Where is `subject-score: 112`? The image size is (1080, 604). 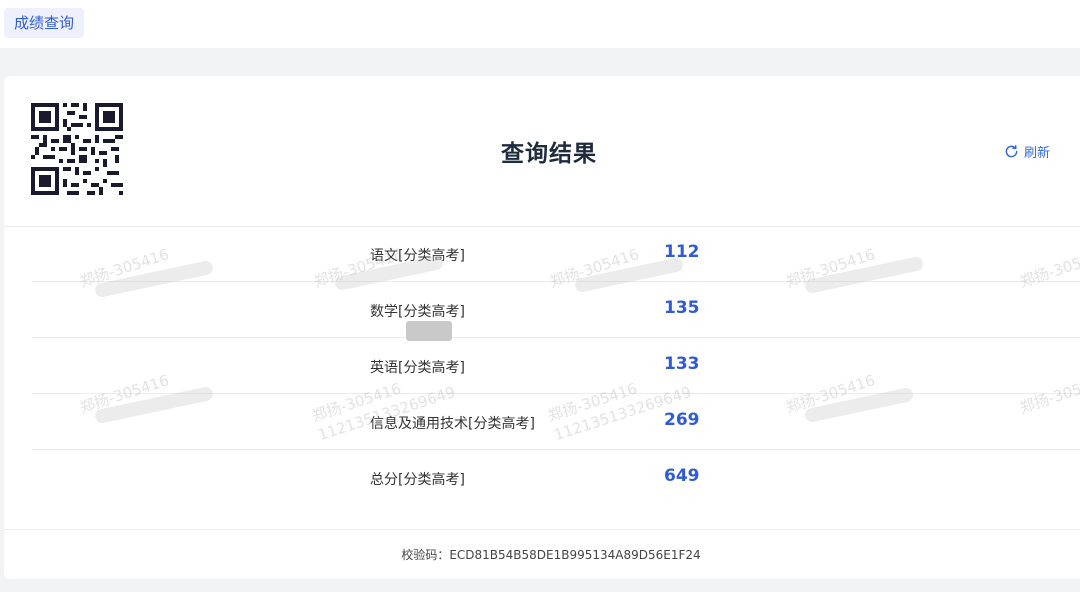
subject-score: 112 is located at coordinates (682, 252).